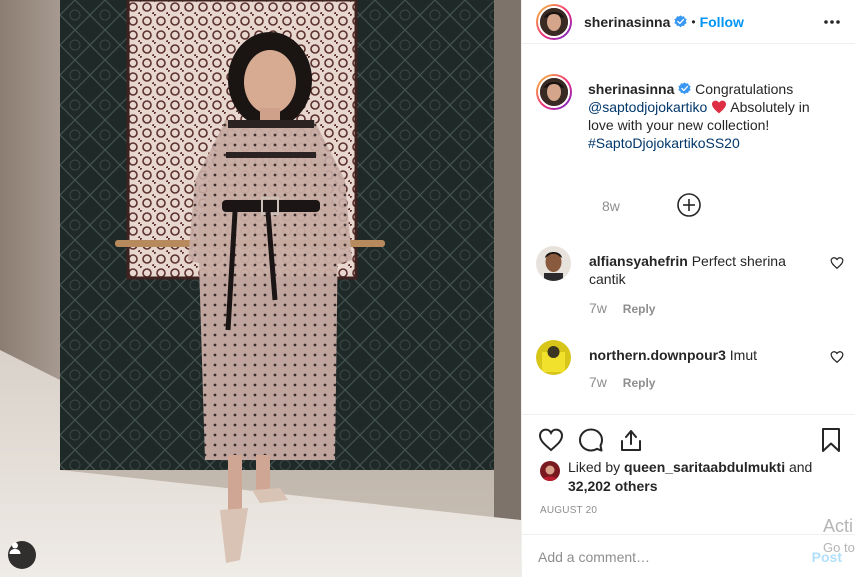 This screenshot has height=577, width=855. Describe the element at coordinates (702, 270) in the screenshot. I see `comment-text: alfiansyahefrin Perfect sherina cantik` at that location.